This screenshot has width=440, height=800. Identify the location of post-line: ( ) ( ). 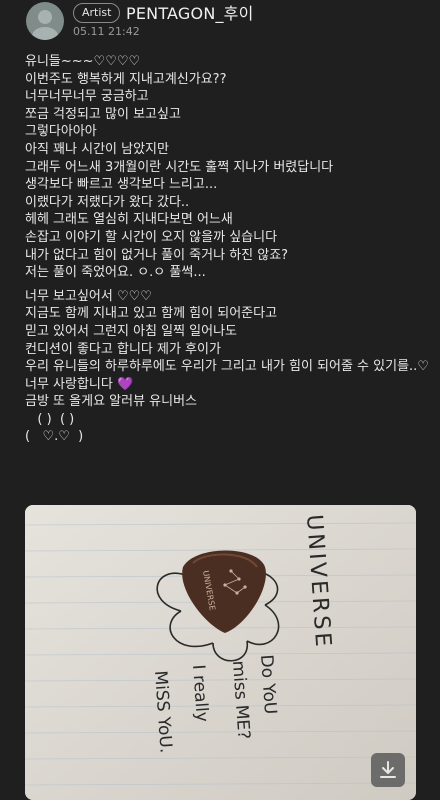
(50, 419).